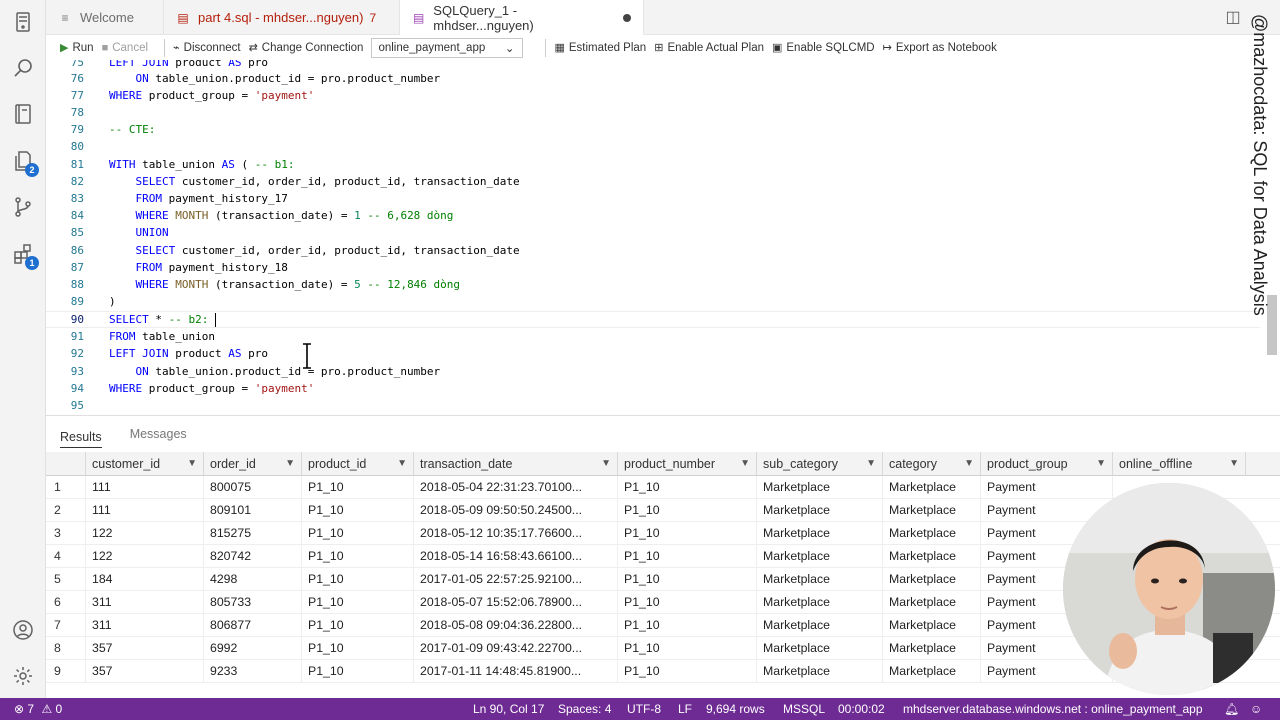 This screenshot has height=720, width=1280. Describe the element at coordinates (145, 464) in the screenshot. I see `column-header: customer_id ▼` at that location.